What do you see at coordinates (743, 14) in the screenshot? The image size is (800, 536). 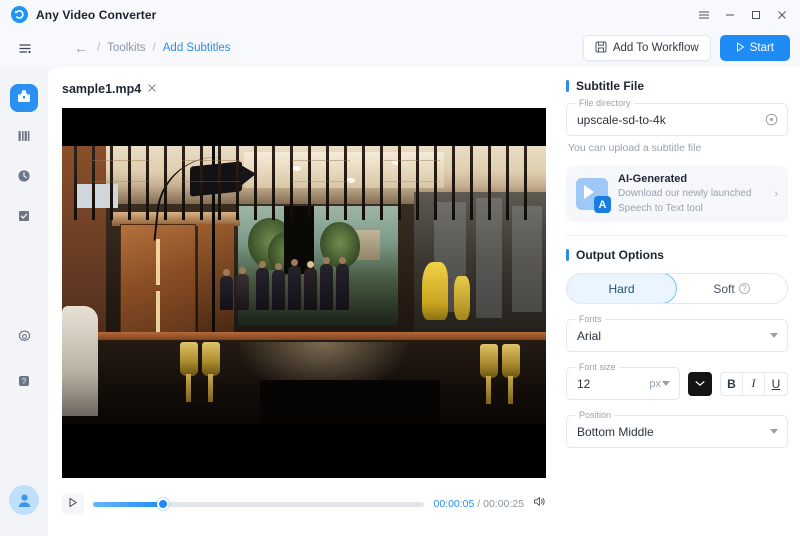 I see `window-controls` at bounding box center [743, 14].